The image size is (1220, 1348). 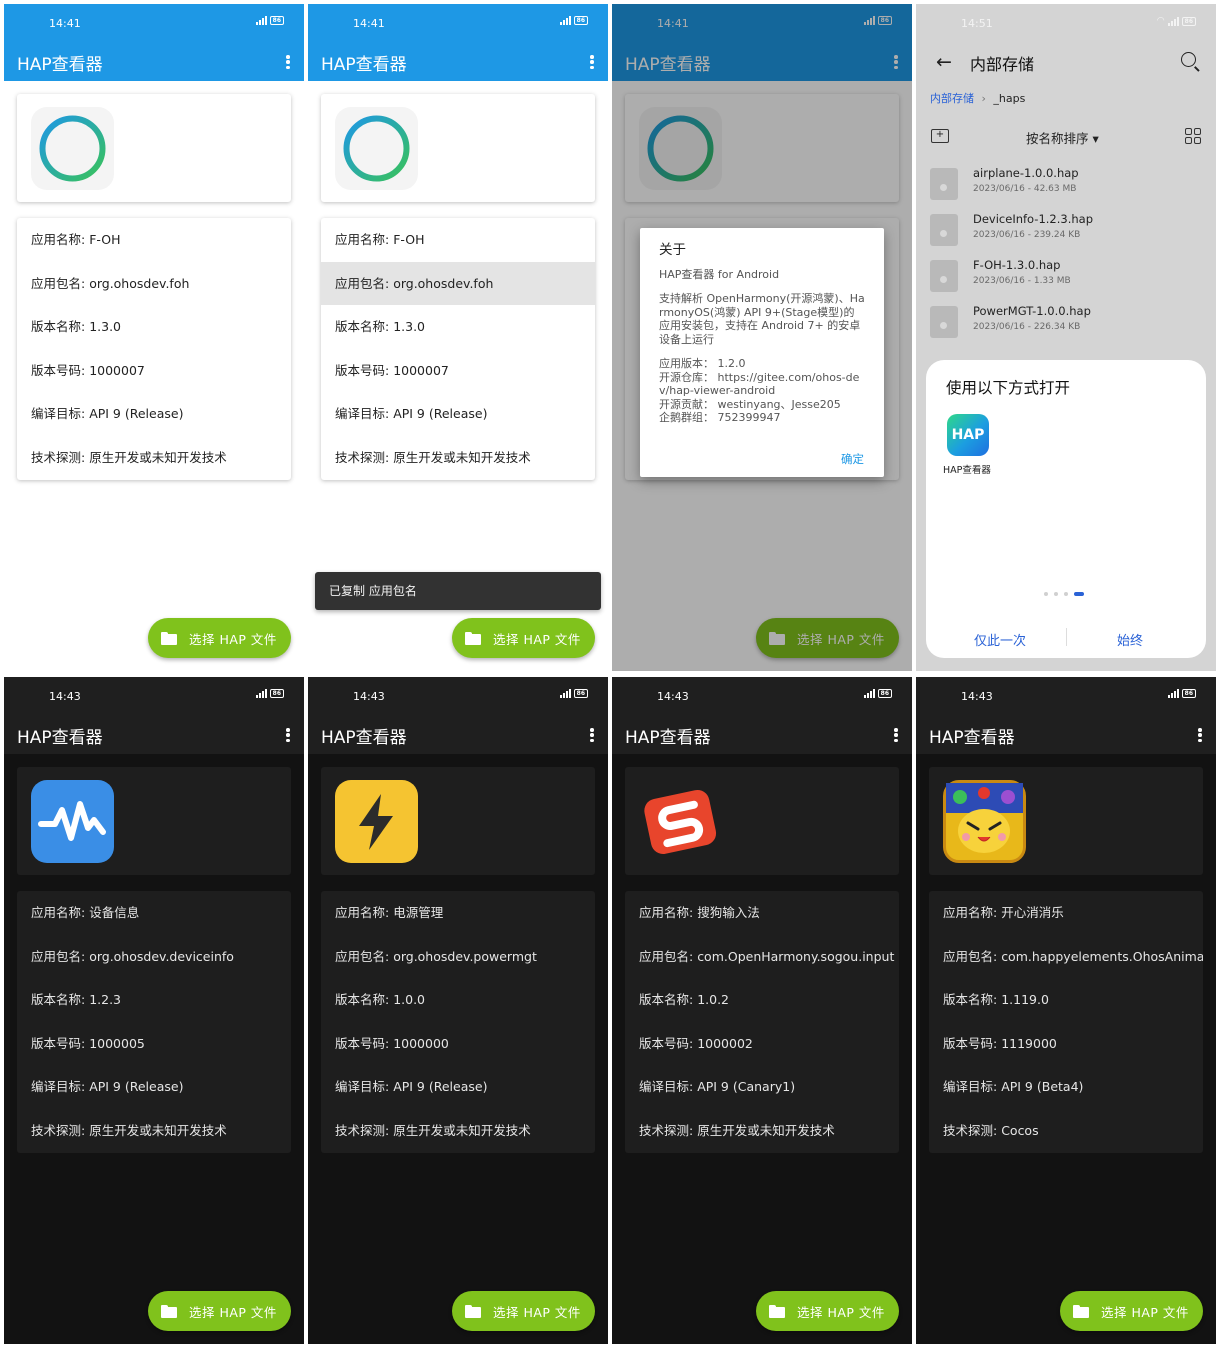 I want to click on version-name-value: 1.0.0, so click(x=409, y=1000).